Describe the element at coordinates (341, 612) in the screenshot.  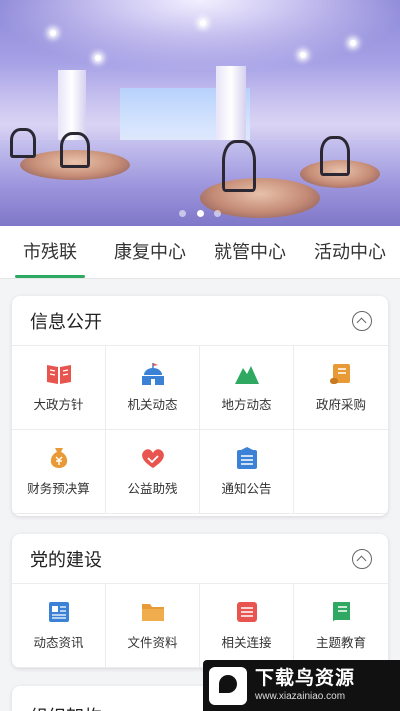
I see `textbook-icon` at that location.